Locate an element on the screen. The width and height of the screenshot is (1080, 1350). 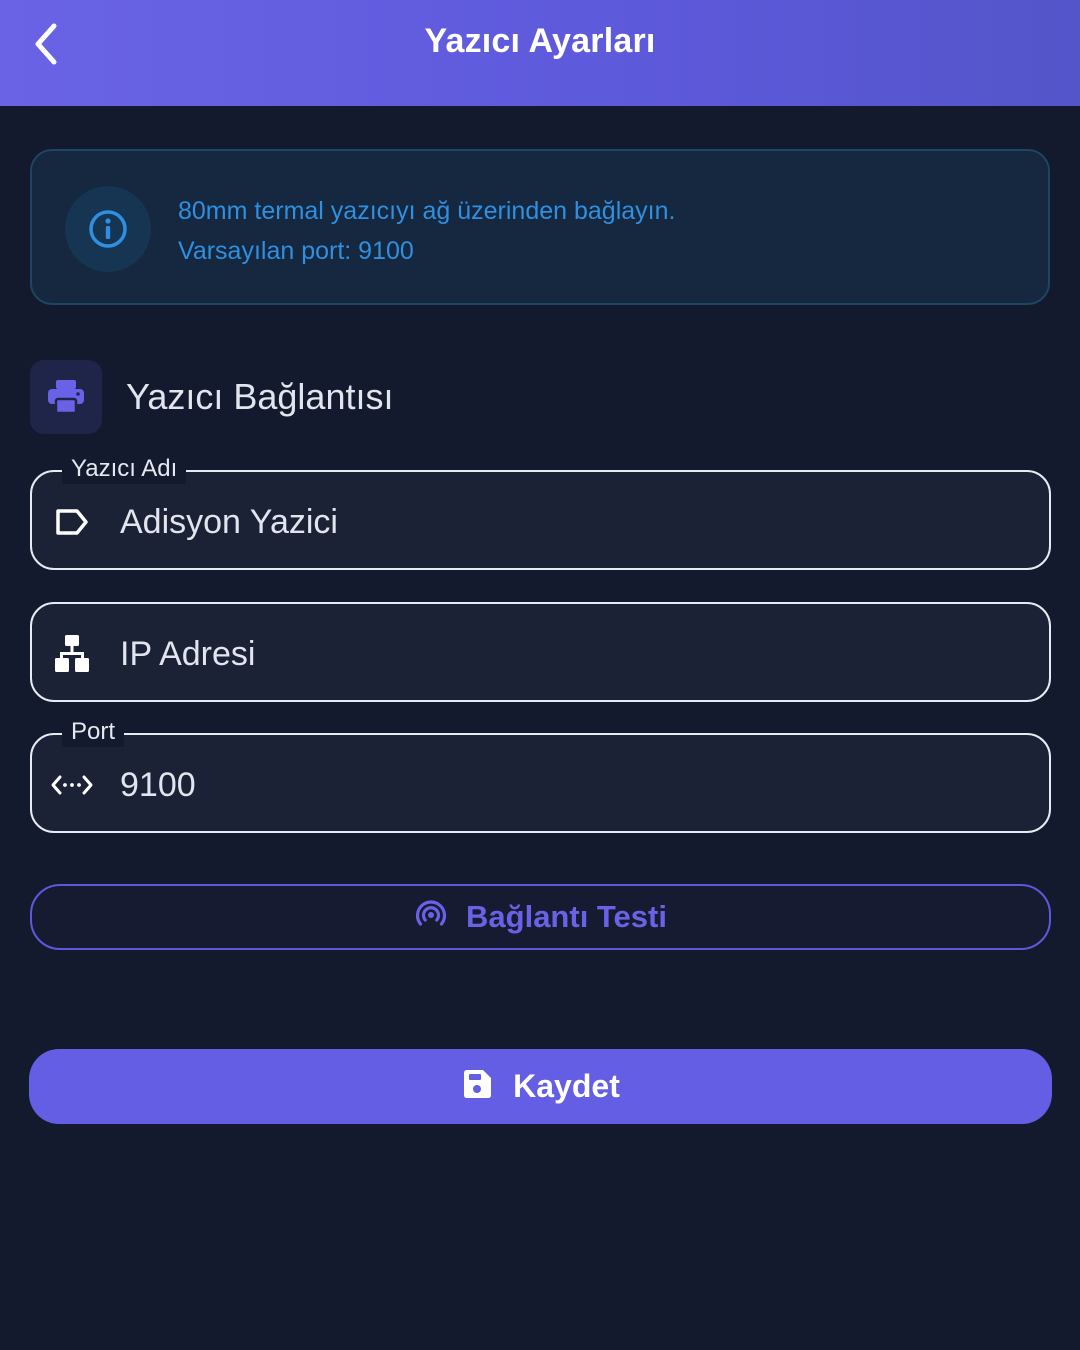
save-button: Kaydet is located at coordinates (540, 1086).